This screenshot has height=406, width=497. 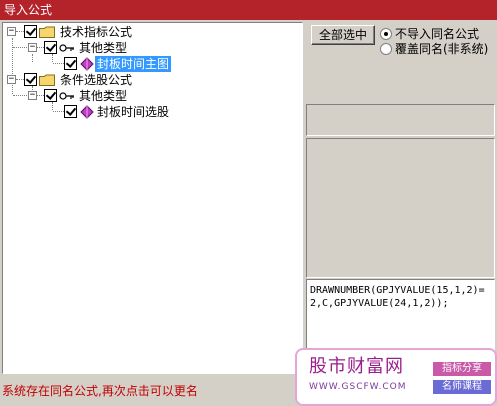 I want to click on tree-node-label: 条件选股公式, so click(x=96, y=80).